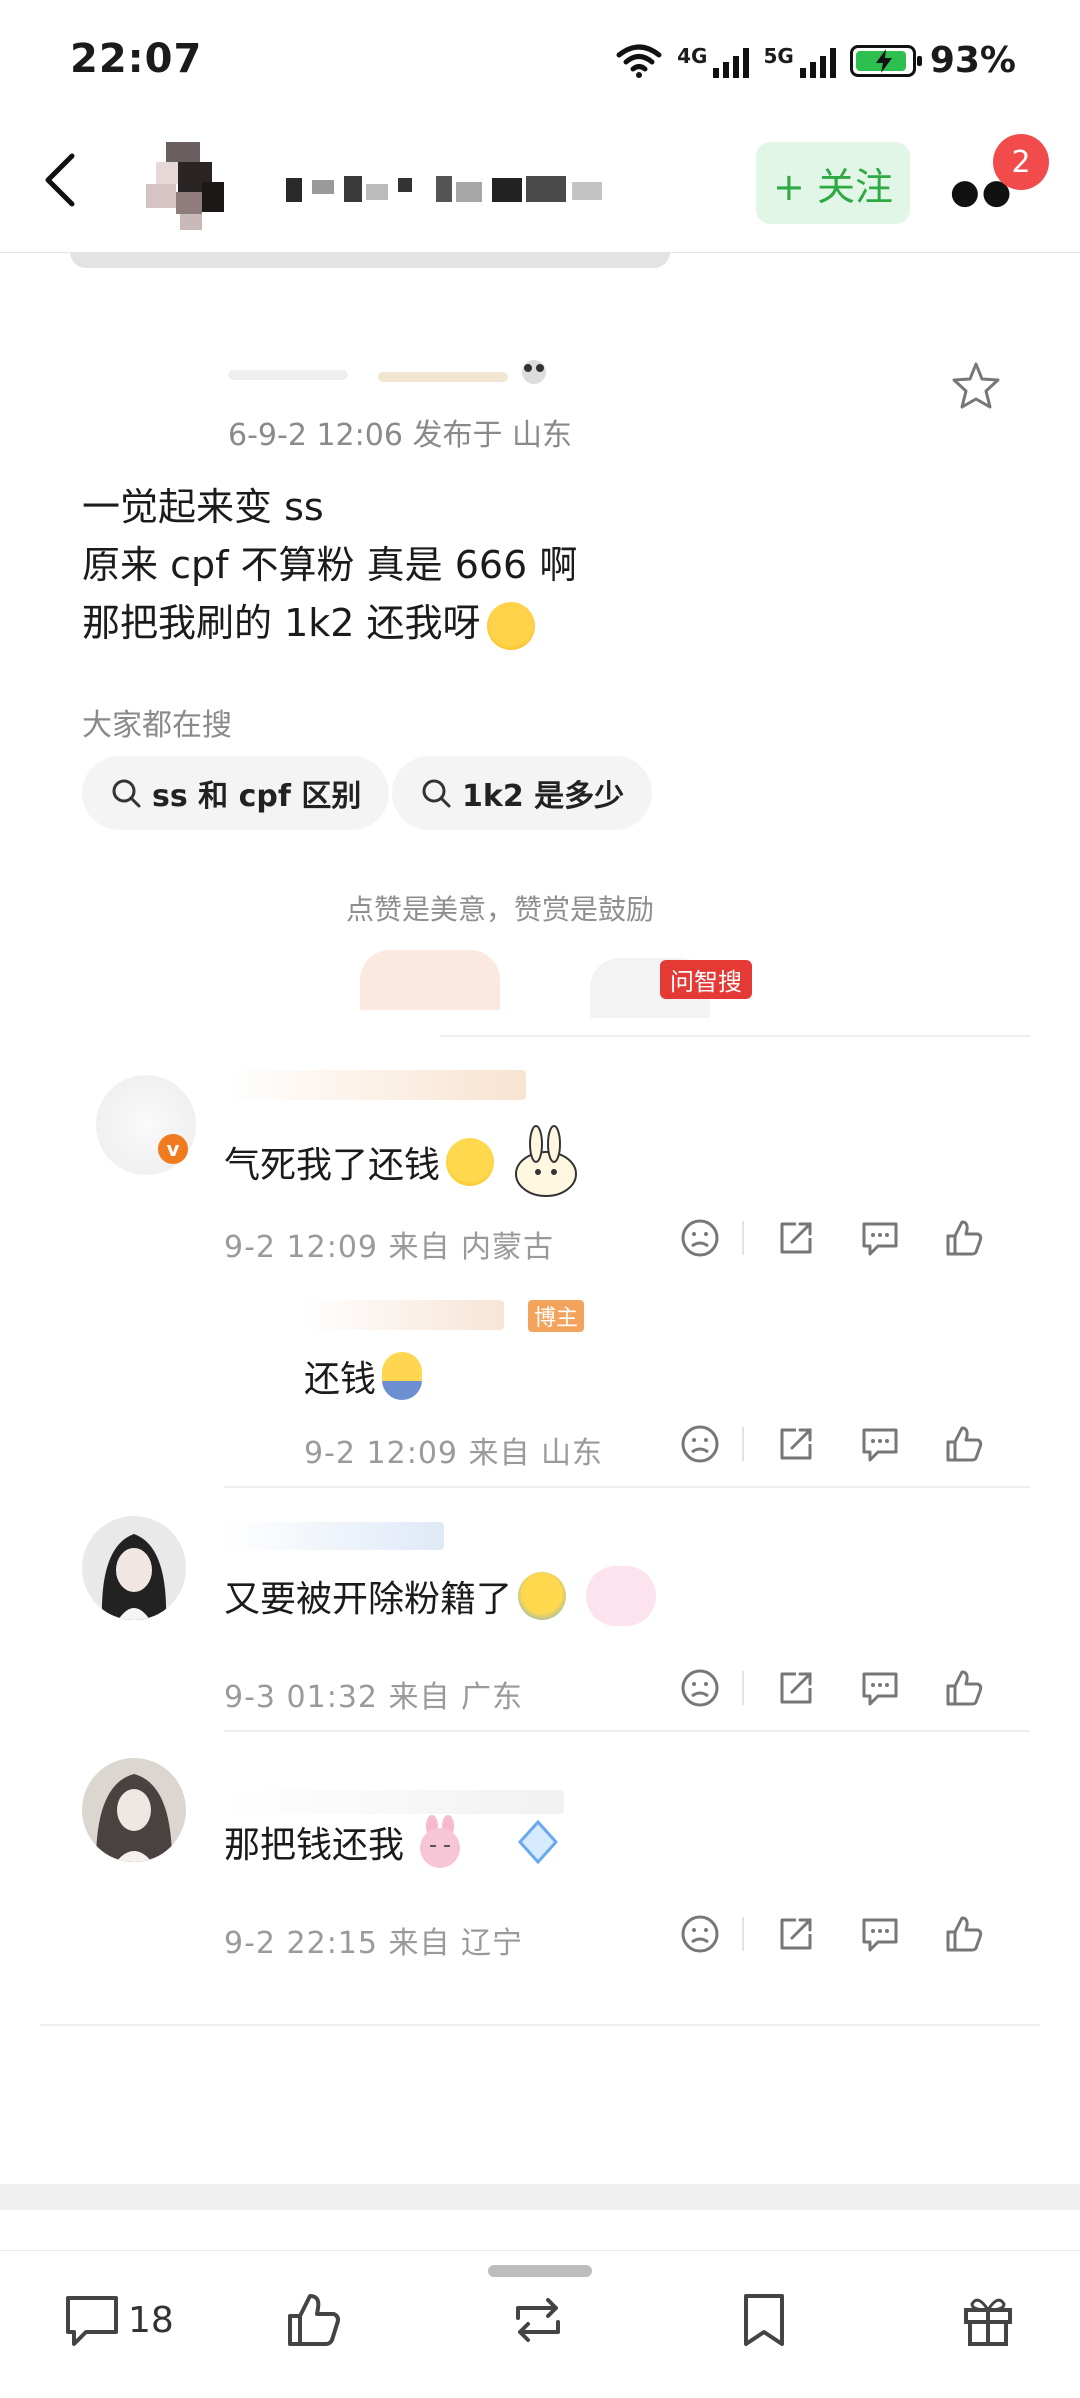 The height and width of the screenshot is (2398, 1080). What do you see at coordinates (764, 2320) in the screenshot?
I see `bookmark-icon` at bounding box center [764, 2320].